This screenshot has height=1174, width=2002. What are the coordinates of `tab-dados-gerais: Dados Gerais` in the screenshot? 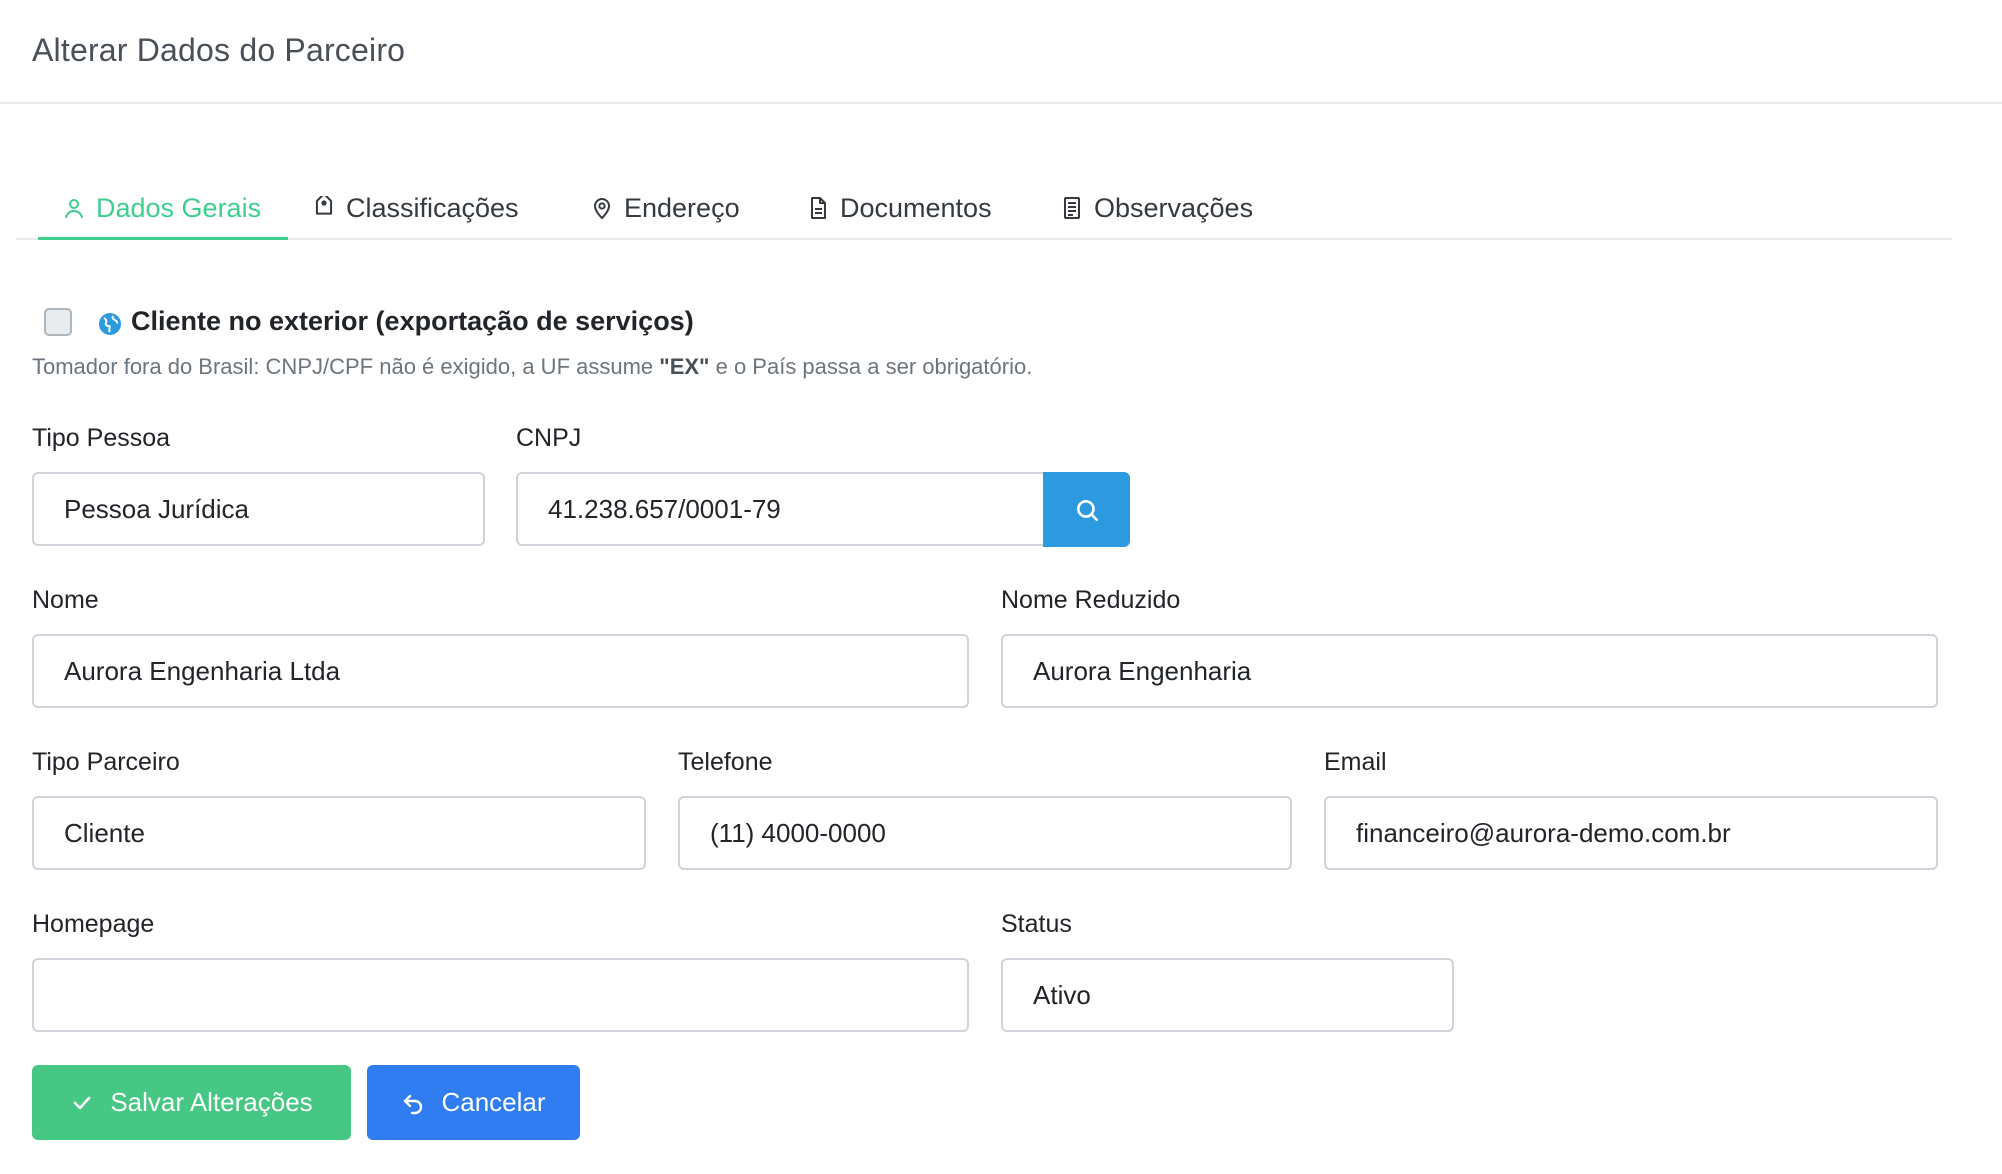 It's located at (163, 209).